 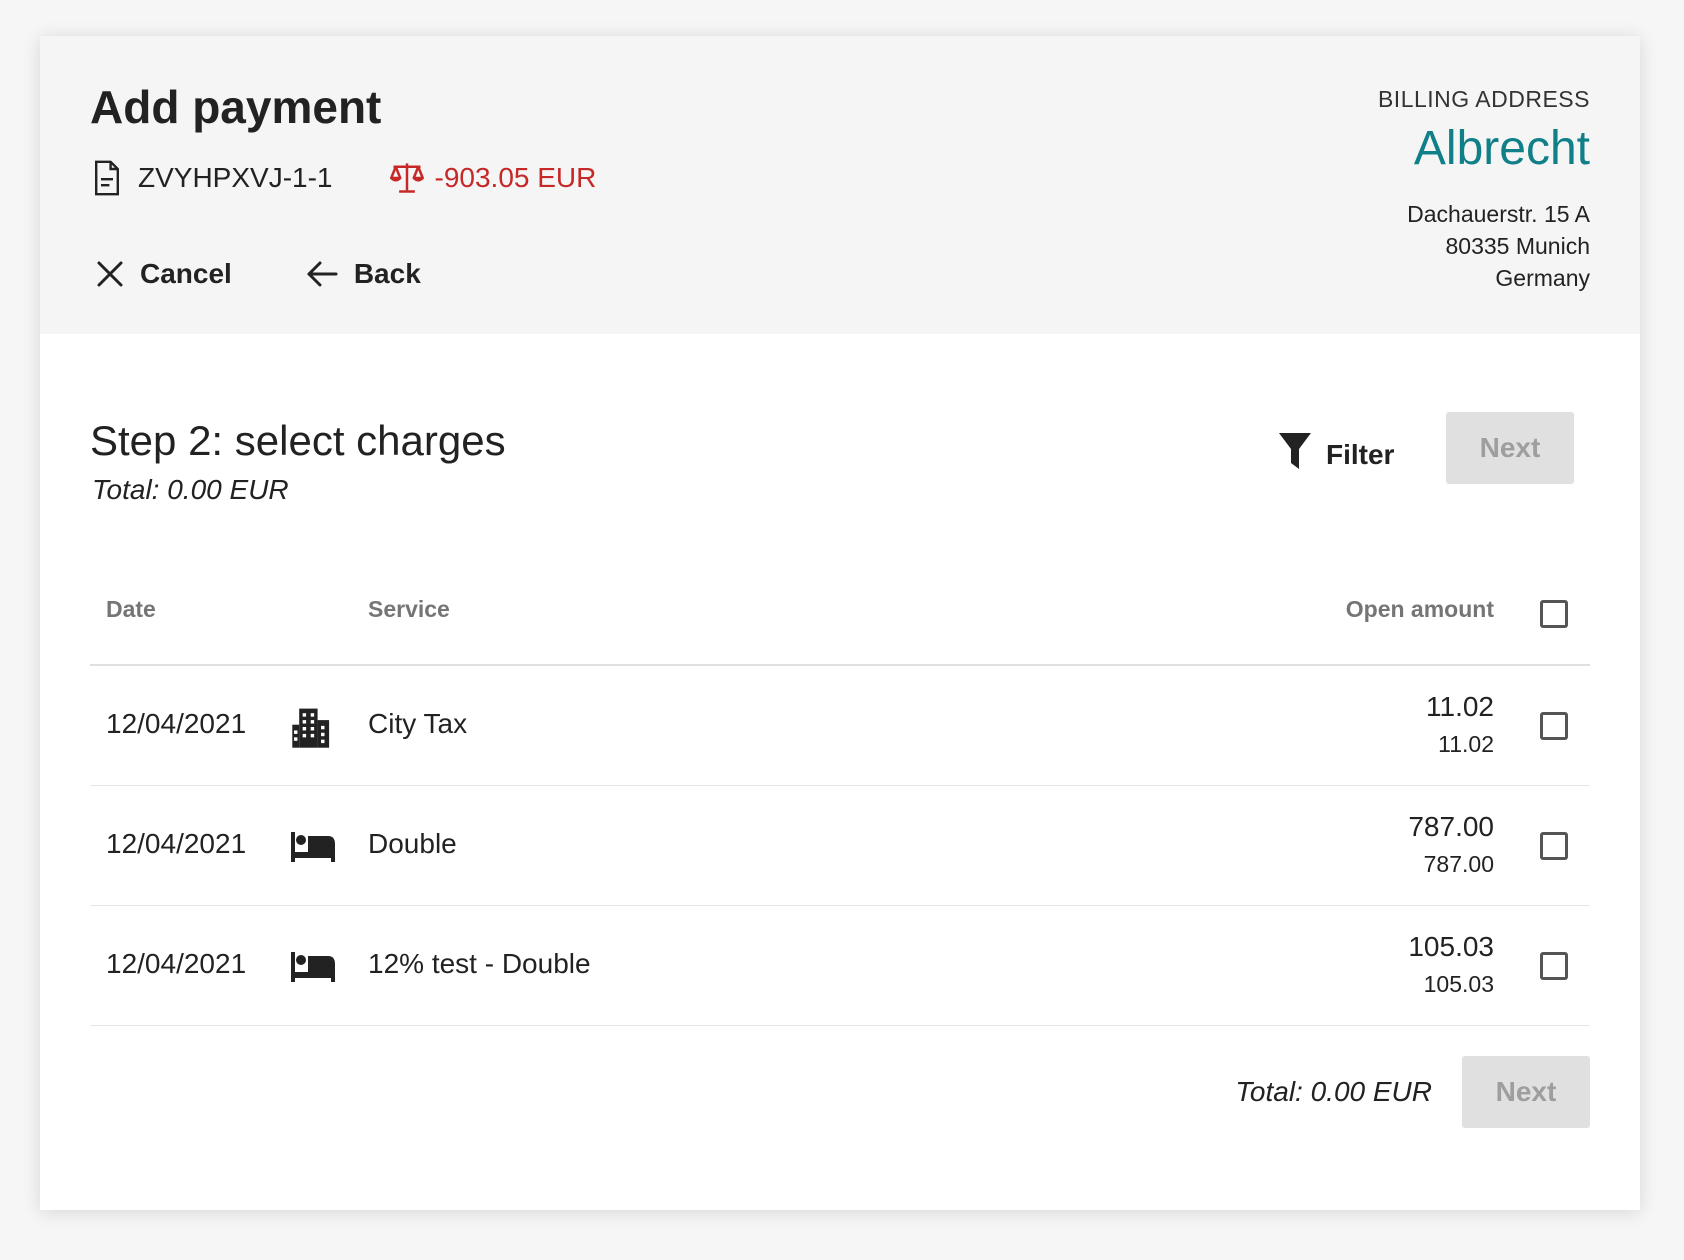 What do you see at coordinates (840, 726) in the screenshot?
I see `table-row: 12/04/2021 City Tax 11.02 11.02` at bounding box center [840, 726].